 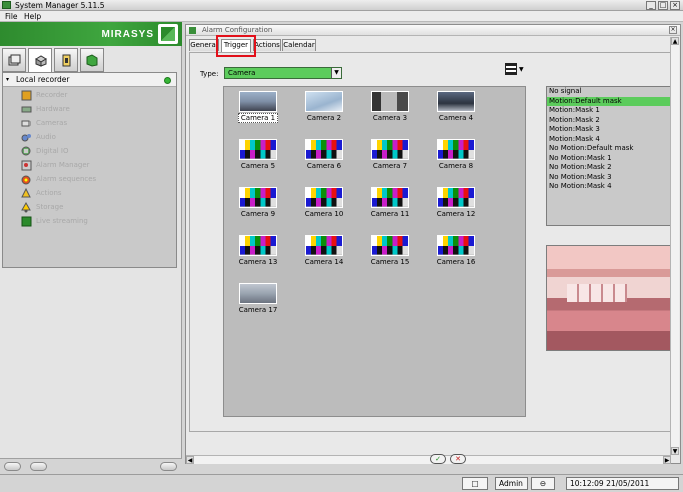 I want to click on list-item: No Motion:Mask 4, so click(x=608, y=187).